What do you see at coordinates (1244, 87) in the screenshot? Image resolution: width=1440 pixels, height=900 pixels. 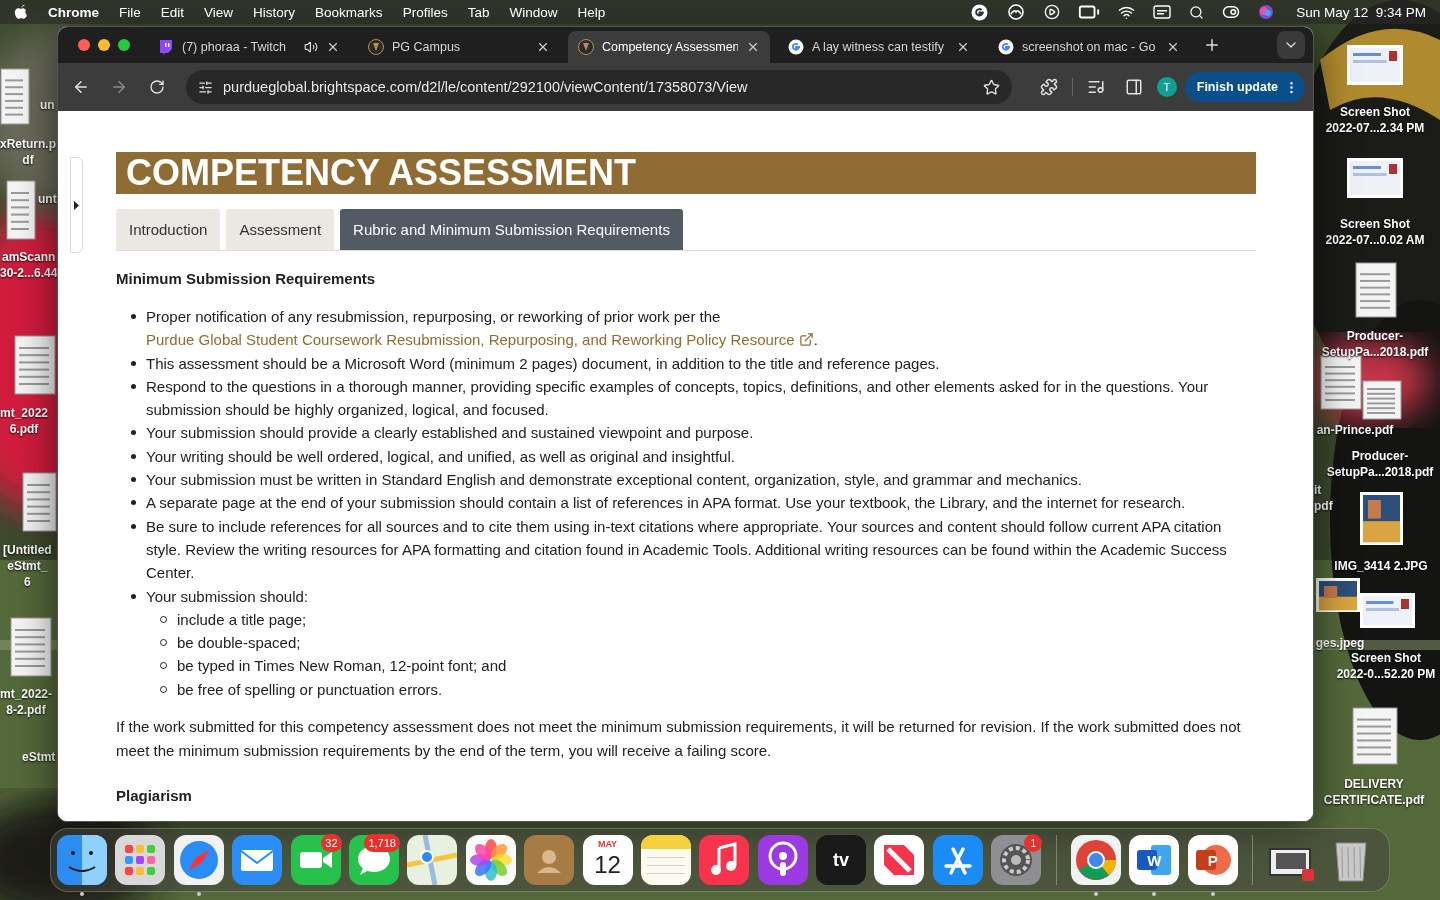 I see `finish-update-button: Finish update` at bounding box center [1244, 87].